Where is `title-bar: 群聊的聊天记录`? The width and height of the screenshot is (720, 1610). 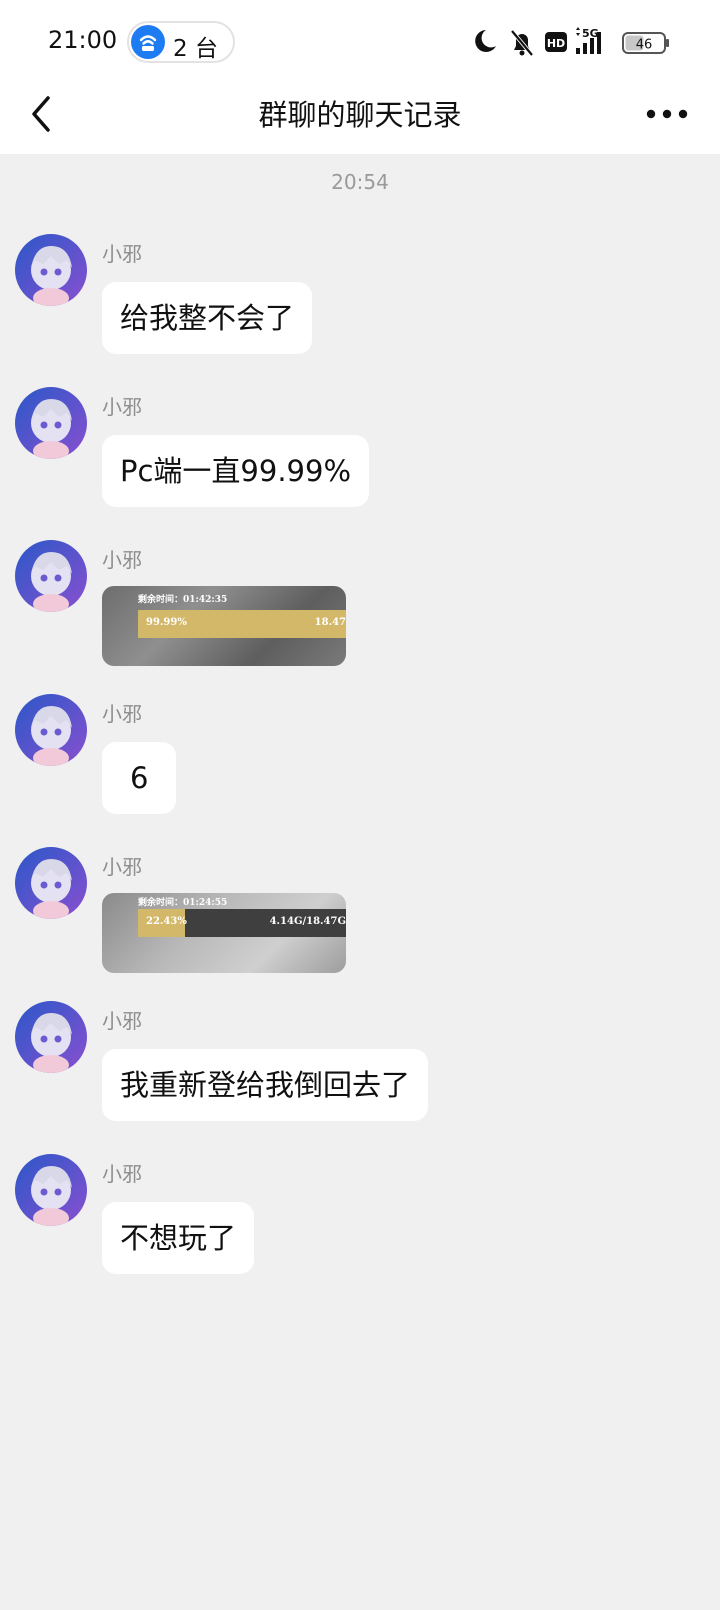 title-bar: 群聊的聊天记录 is located at coordinates (360, 117).